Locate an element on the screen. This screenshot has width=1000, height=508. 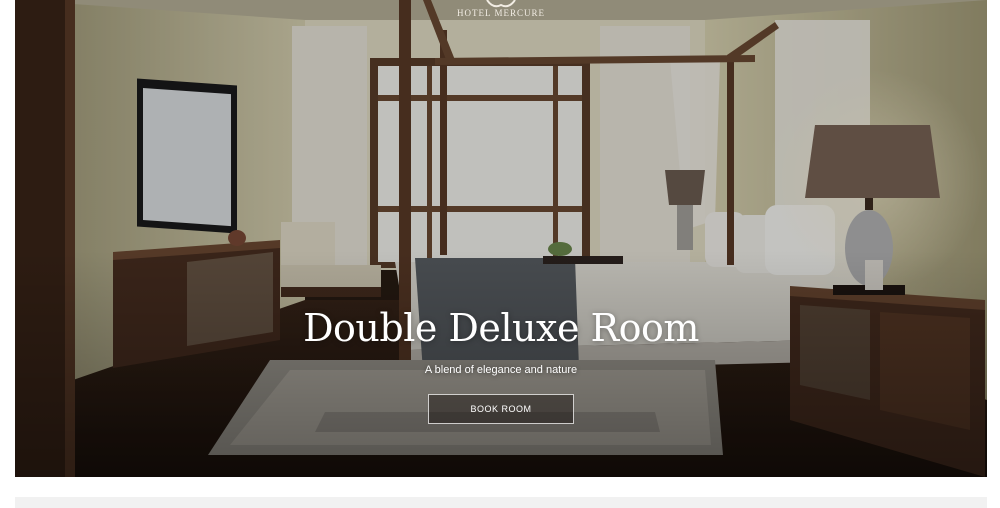
book-room-button: BOOK ROOM is located at coordinates (501, 409).